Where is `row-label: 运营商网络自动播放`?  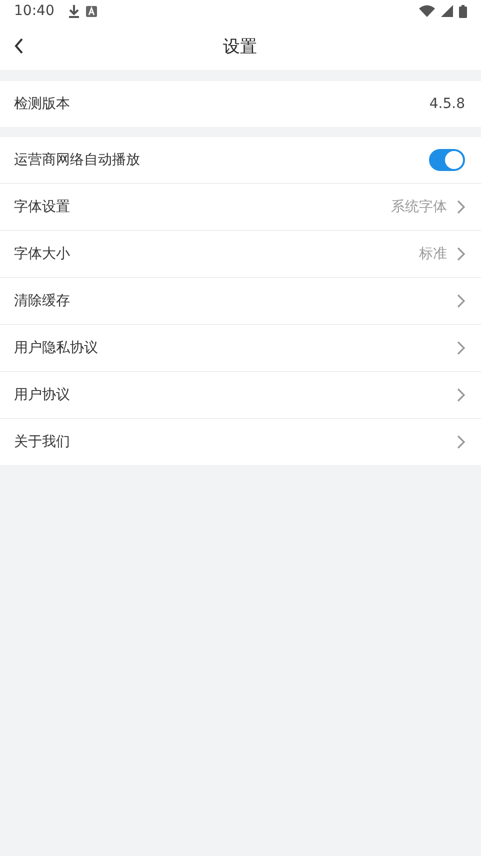
row-label: 运营商网络自动播放 is located at coordinates (77, 160).